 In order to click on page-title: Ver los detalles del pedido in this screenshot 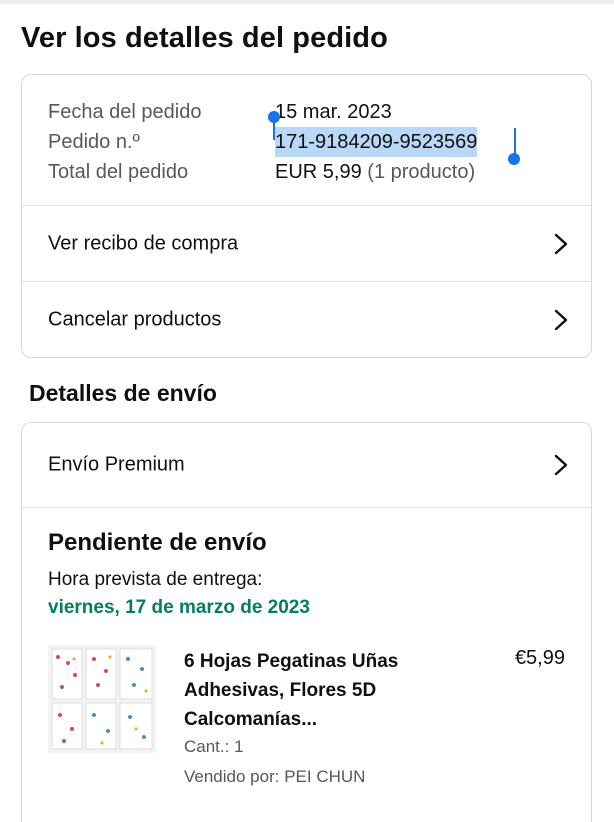, I will do `click(204, 38)`.